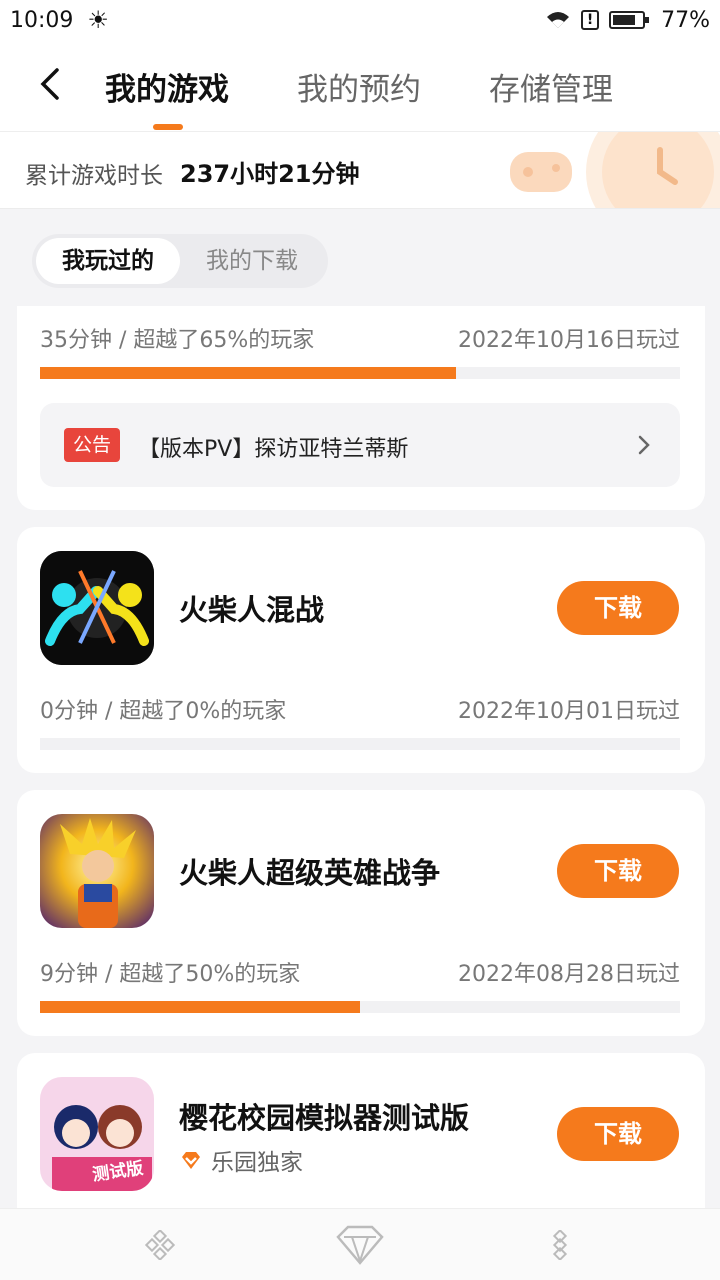 The width and height of the screenshot is (720, 1280). Describe the element at coordinates (97, 871) in the screenshot. I see `game-icon-stickman-superhero` at that location.